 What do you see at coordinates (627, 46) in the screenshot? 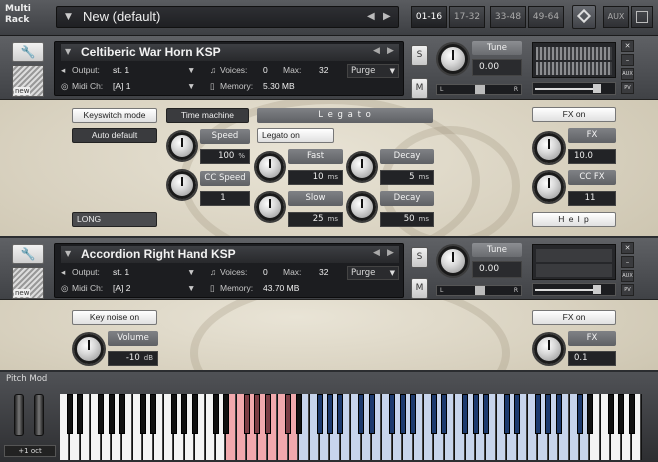
I see `close-icon: ✕` at bounding box center [627, 46].